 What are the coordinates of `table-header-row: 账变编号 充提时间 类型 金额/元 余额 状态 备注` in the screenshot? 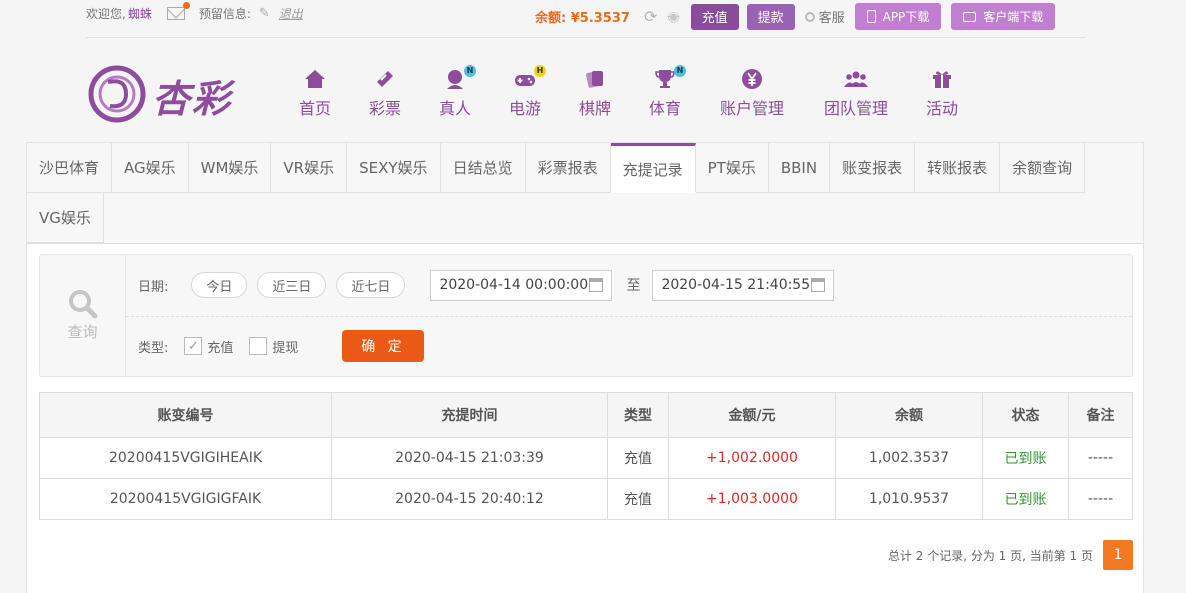 It's located at (586, 415).